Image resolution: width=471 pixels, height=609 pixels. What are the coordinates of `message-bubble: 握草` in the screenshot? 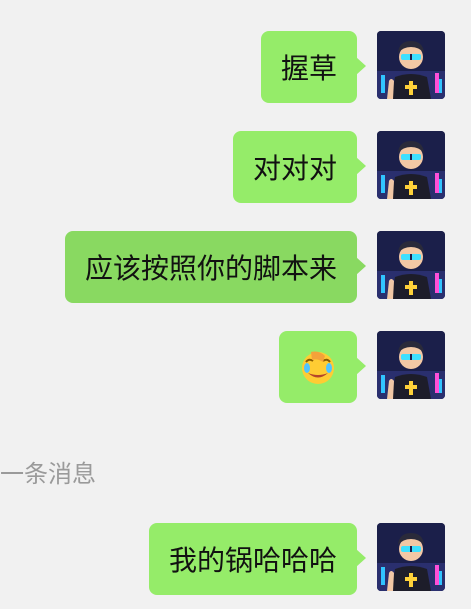 It's located at (313, 67).